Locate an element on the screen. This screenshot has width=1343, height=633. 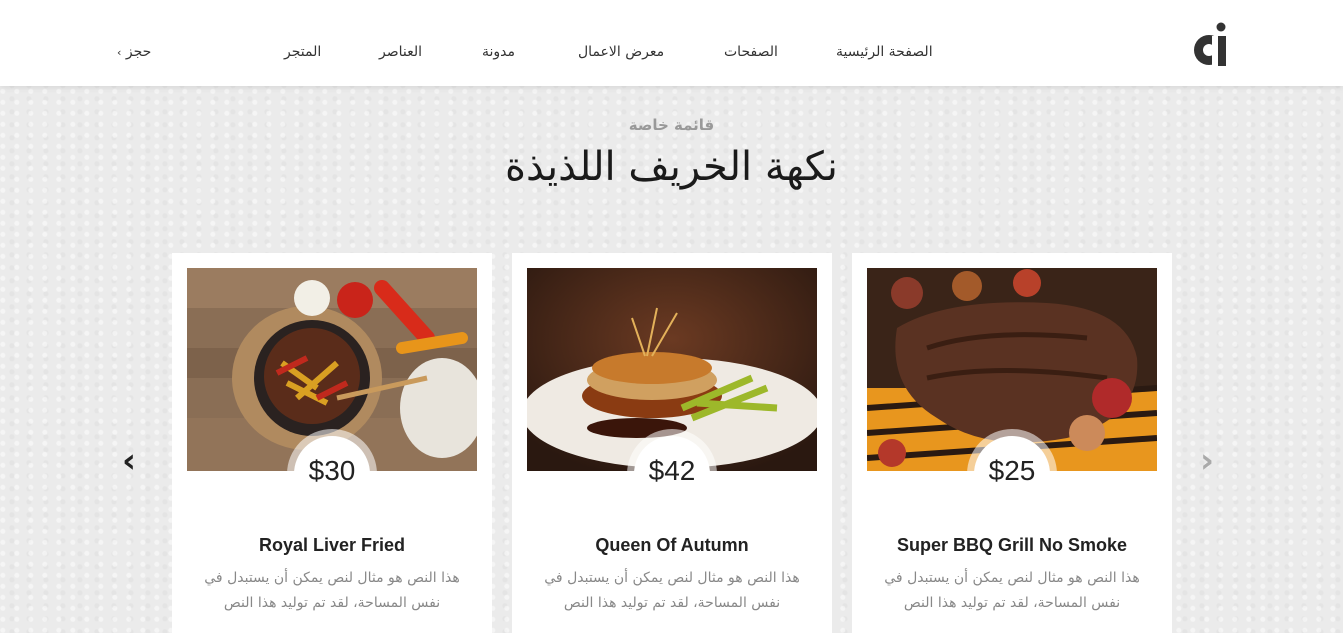
nav-item-blog: مدونة is located at coordinates (498, 52).